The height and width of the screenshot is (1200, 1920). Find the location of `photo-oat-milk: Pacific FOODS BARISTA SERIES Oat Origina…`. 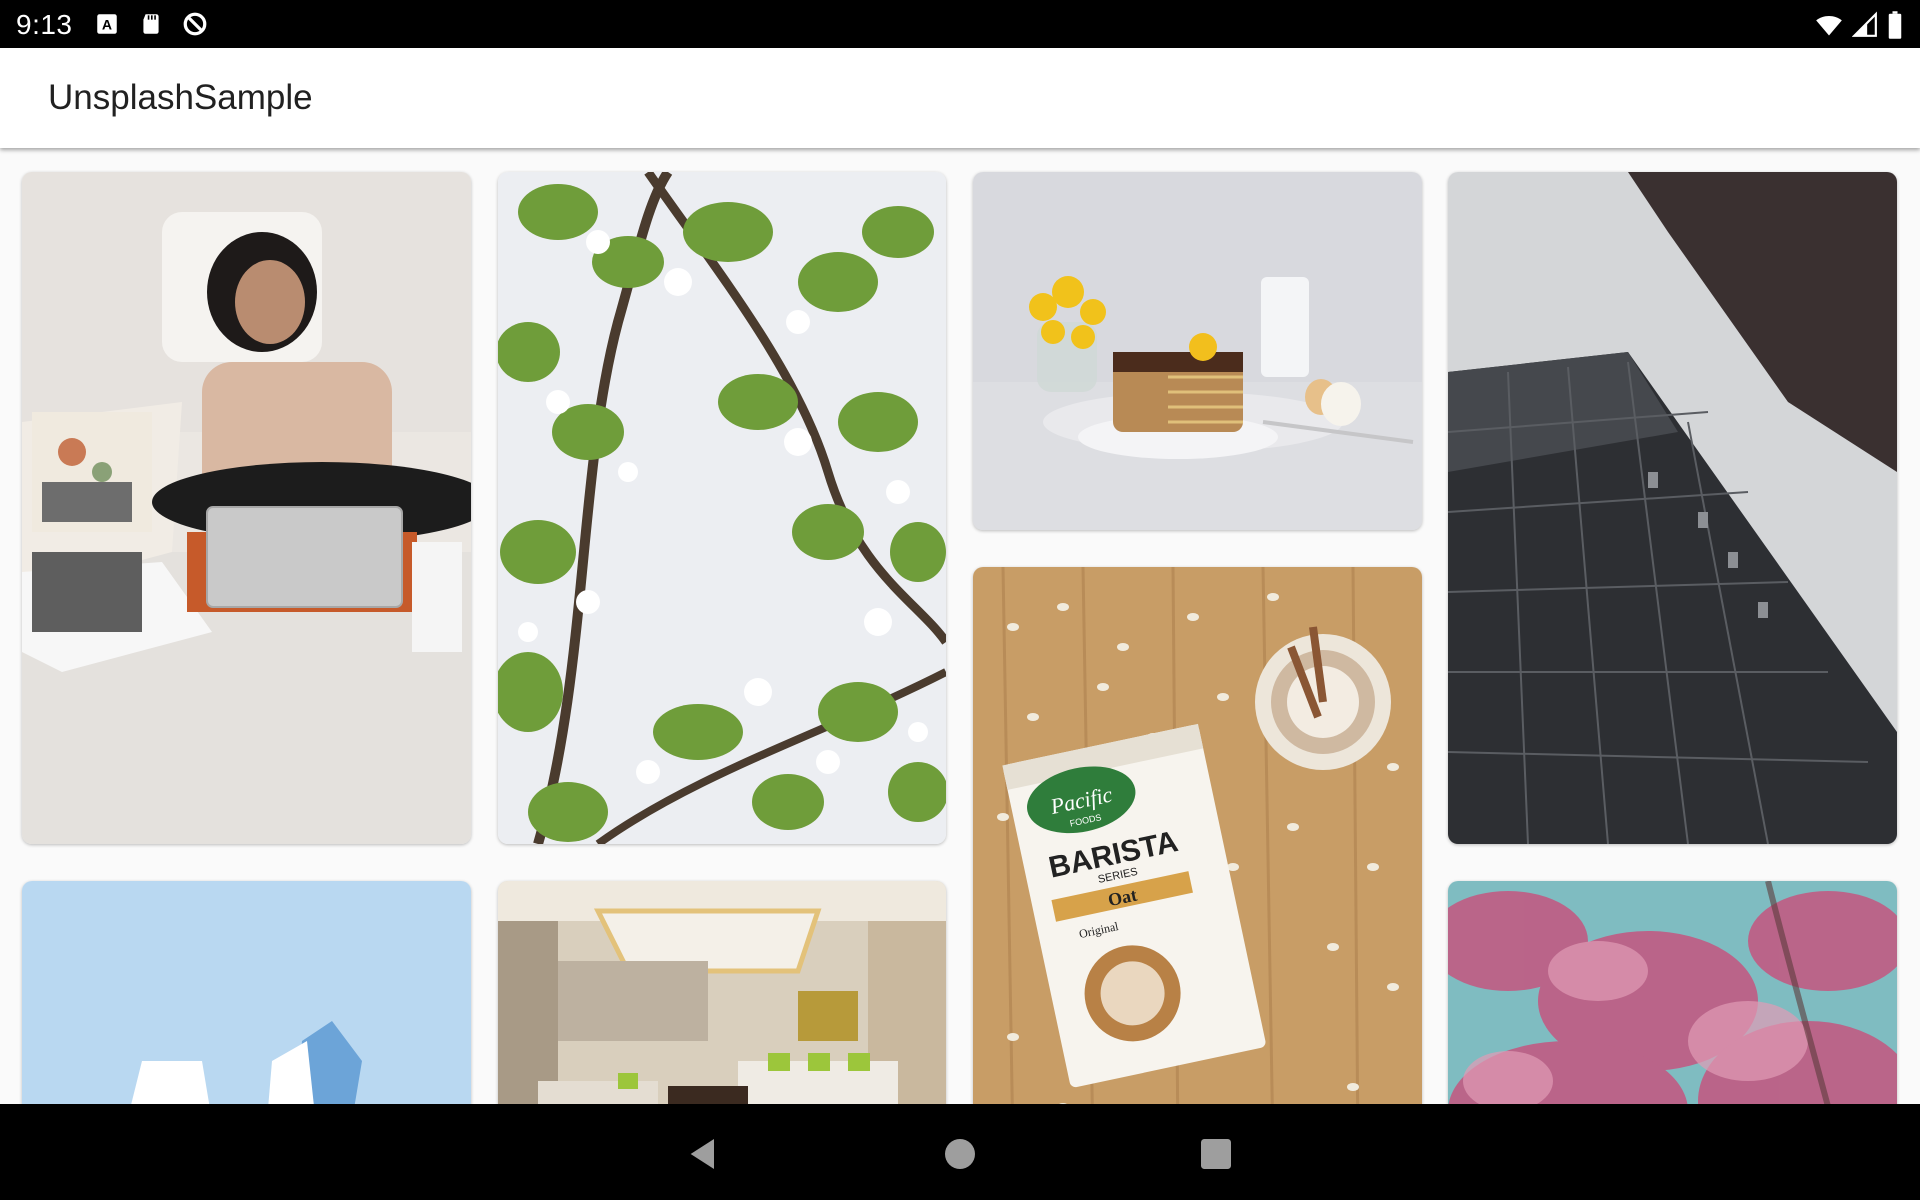

photo-oat-milk: Pacific FOODS BARISTA SERIES Oat Origina… is located at coordinates (1197, 835).